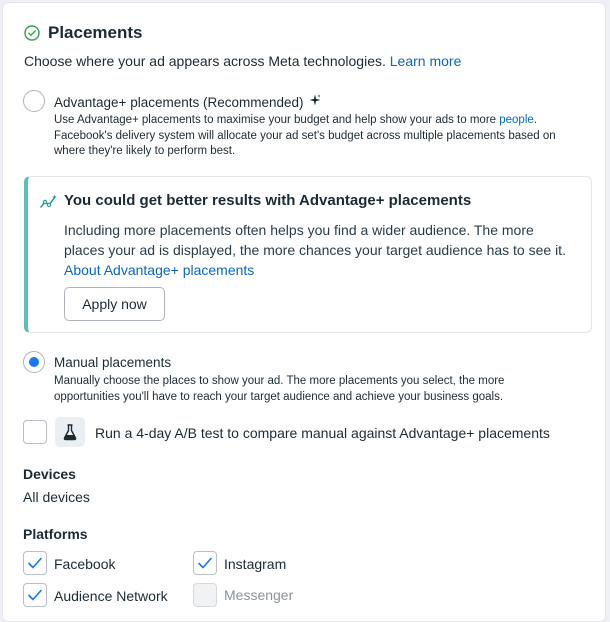 Image resolution: width=610 pixels, height=622 pixels. I want to click on audience-network-label: Audience Network, so click(111, 596).